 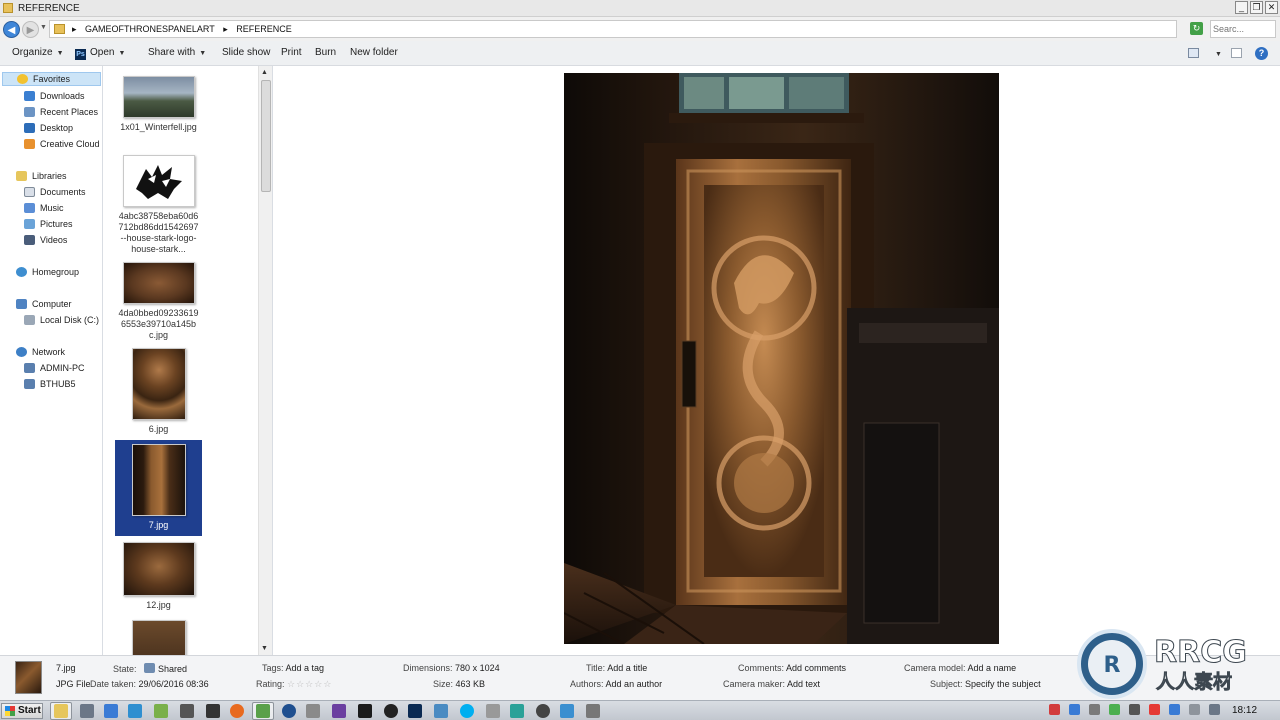 I want to click on breadcrumb-item: REFERENCE, so click(x=264, y=29).